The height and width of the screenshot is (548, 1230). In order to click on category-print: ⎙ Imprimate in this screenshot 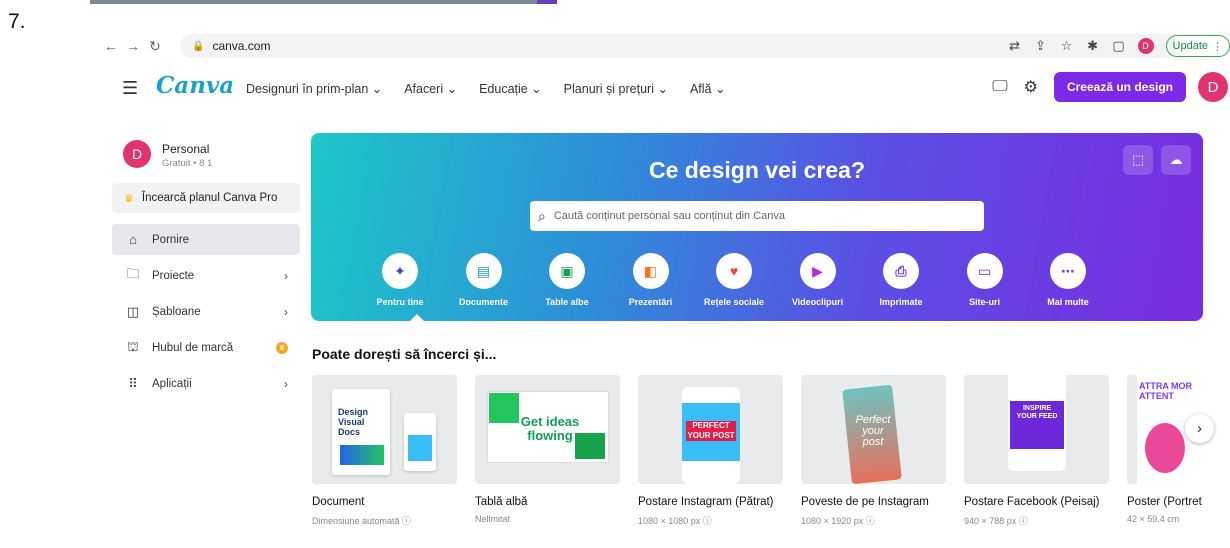, I will do `click(901, 280)`.